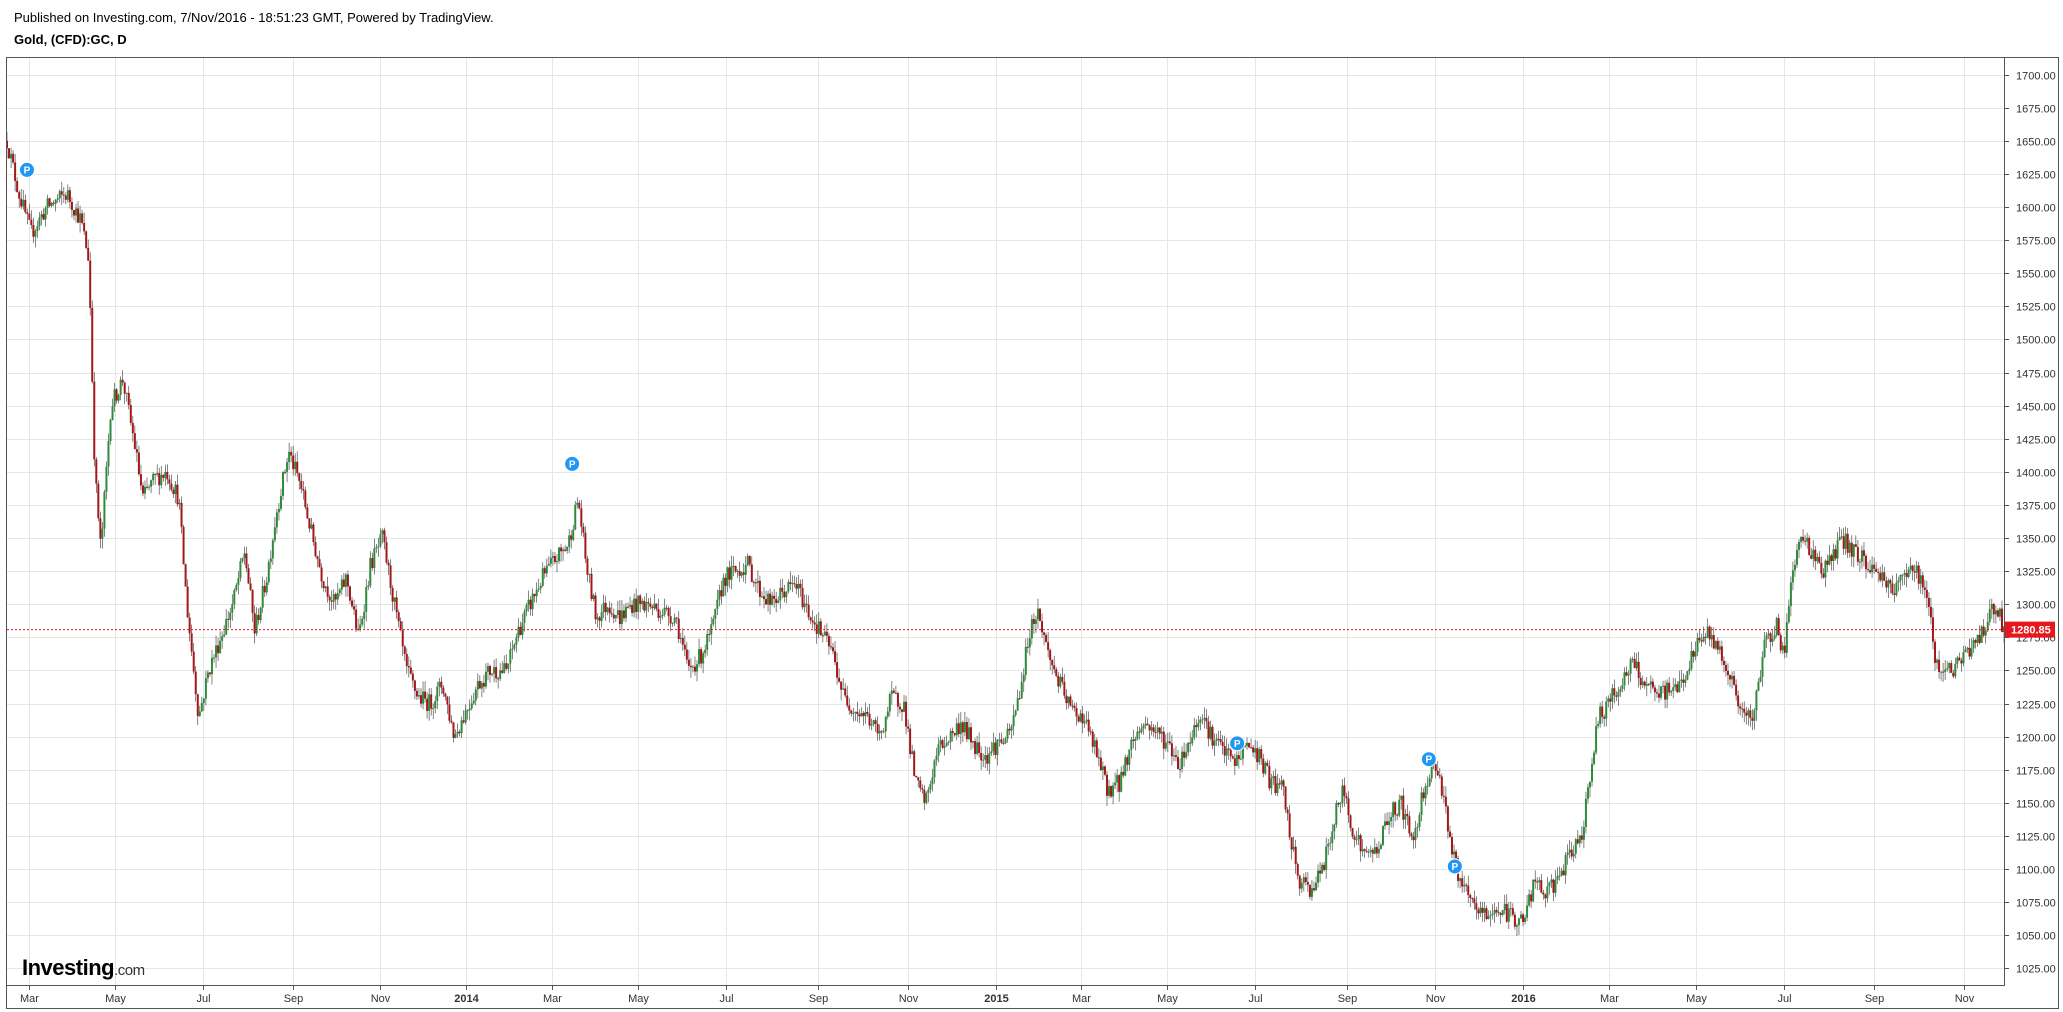  What do you see at coordinates (2036, 970) in the screenshot?
I see `y-tick-label: 1025.00` at bounding box center [2036, 970].